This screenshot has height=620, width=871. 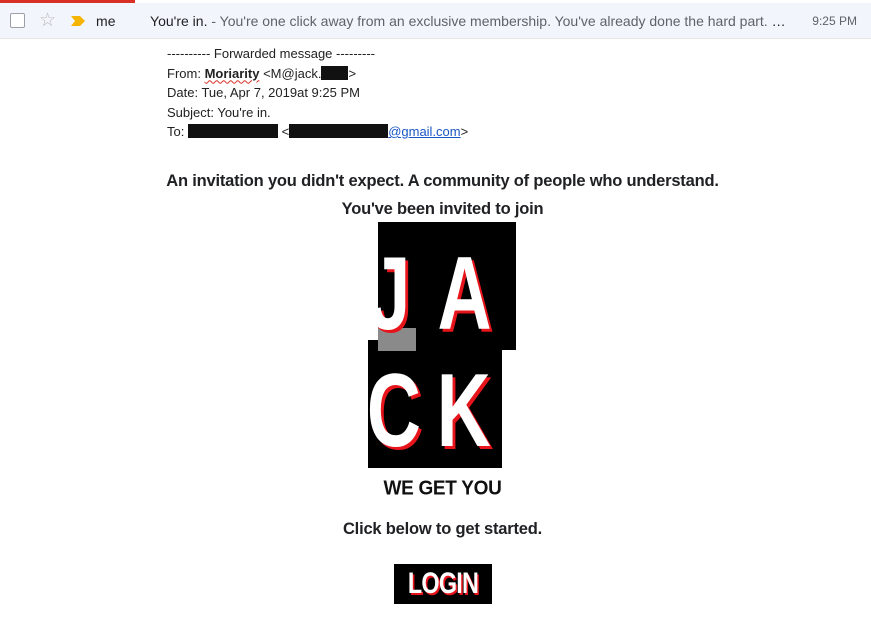 I want to click on logo-letter-a: A A, so click(x=465, y=295).